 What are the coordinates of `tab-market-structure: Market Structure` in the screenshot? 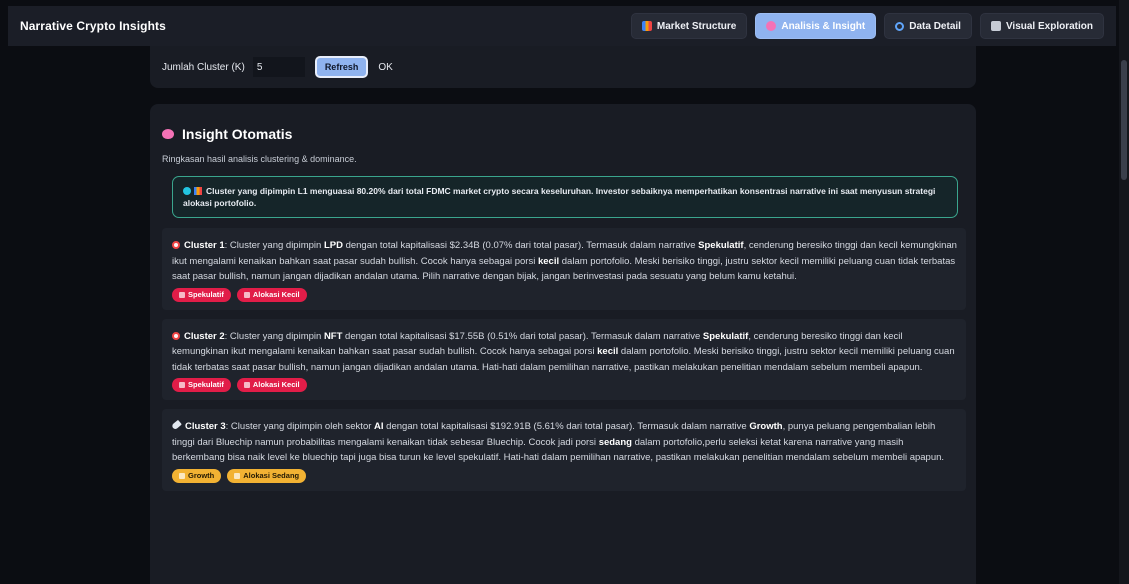 It's located at (689, 26).